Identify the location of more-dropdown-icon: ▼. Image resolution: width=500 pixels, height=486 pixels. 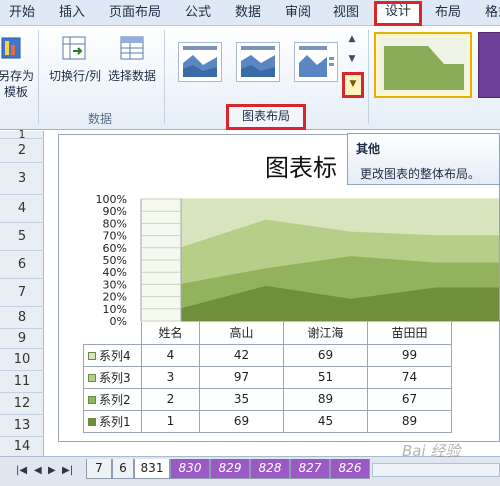
(353, 84).